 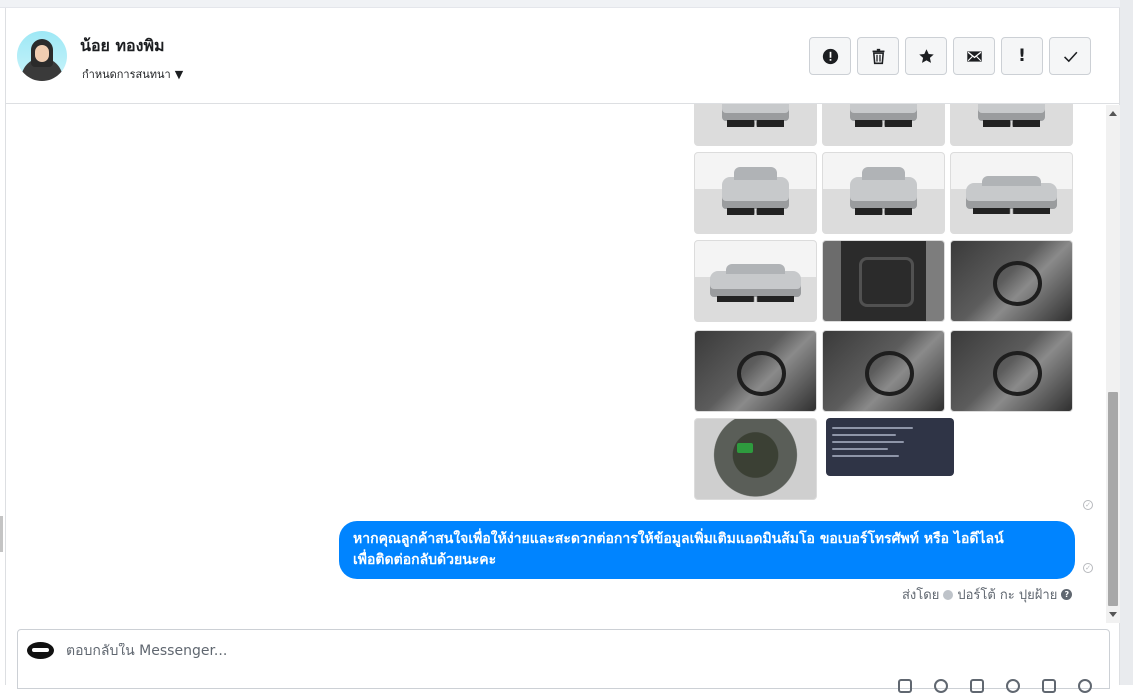 I want to click on done-button, so click(x=1070, y=56).